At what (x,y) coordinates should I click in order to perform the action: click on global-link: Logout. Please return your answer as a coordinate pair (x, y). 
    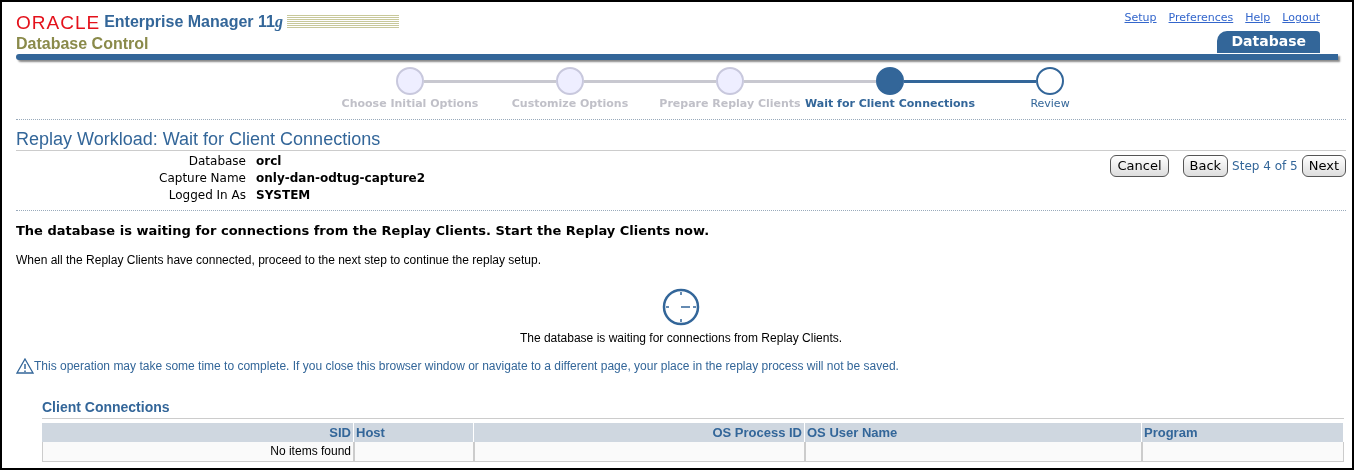
    Looking at the image, I should click on (1301, 18).